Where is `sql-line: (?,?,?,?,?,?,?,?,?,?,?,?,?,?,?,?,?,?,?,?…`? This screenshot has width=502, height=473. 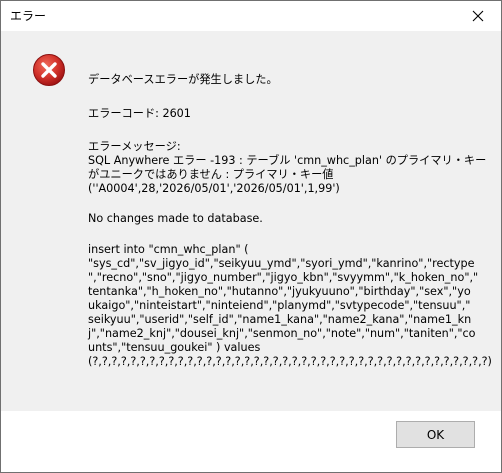
sql-line: (?,?,?,?,?,?,?,?,?,?,?,?,?,?,?,?,?,?,?,?… is located at coordinates (290, 361).